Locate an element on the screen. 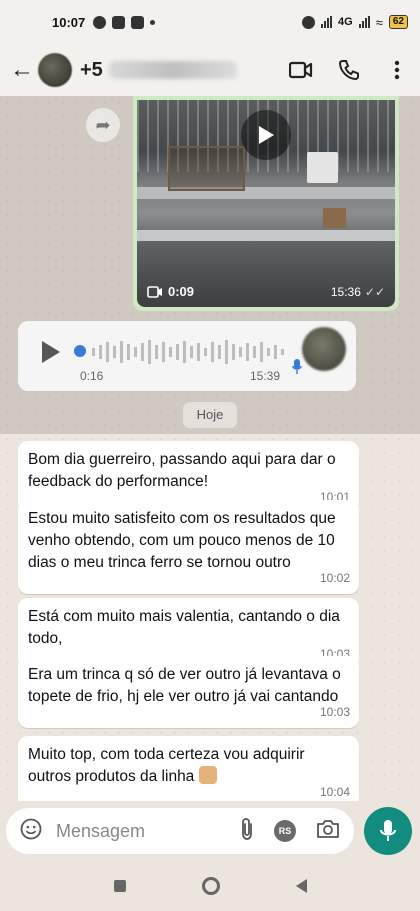 The image size is (420, 911). forward-icon: ➦ is located at coordinates (103, 125).